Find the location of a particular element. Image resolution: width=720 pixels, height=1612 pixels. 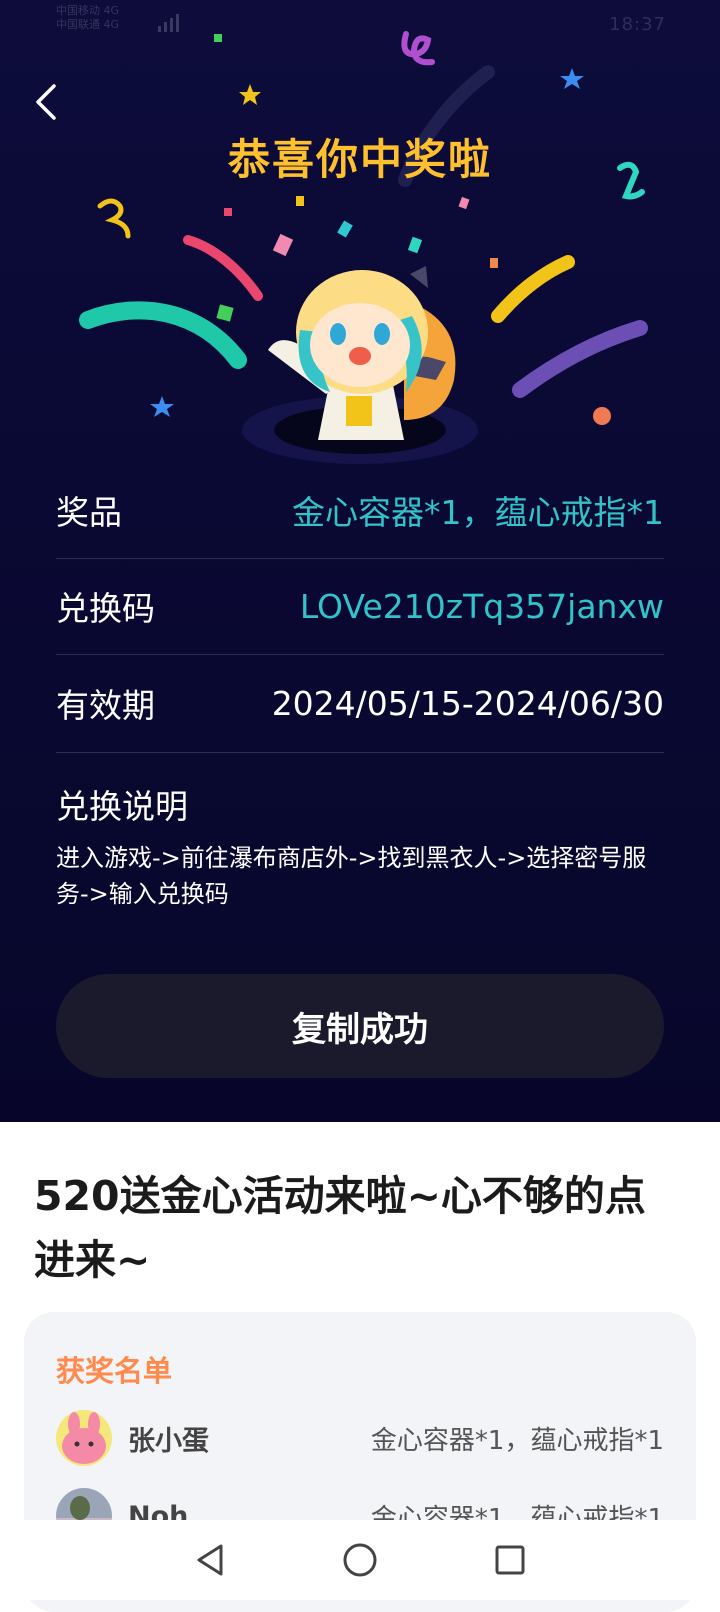

redeem-code: LOVe210zTq357janxw is located at coordinates (482, 606).